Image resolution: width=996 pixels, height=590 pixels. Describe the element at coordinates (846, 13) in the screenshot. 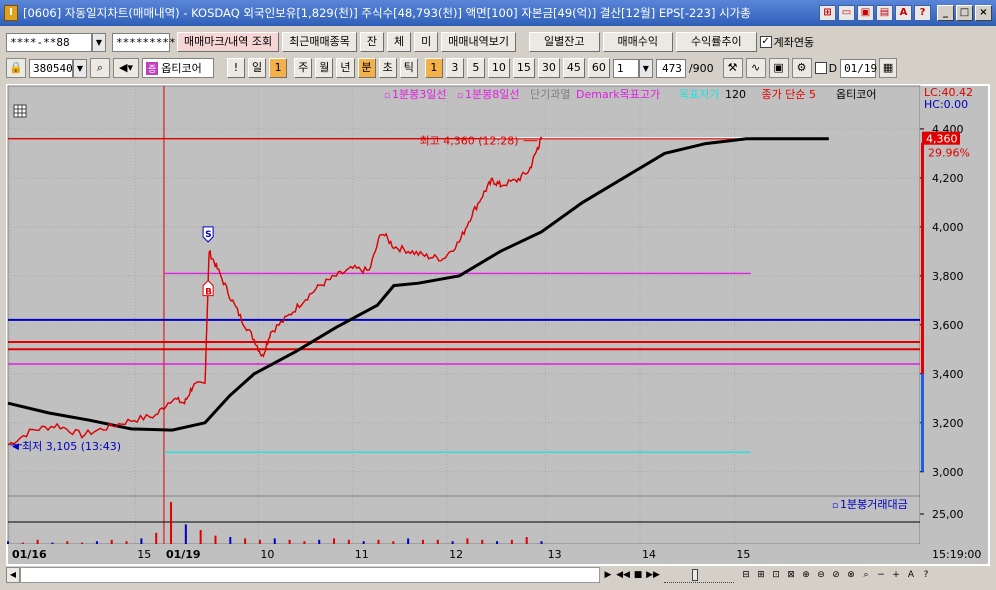

I see `layout-icon: ▭` at that location.